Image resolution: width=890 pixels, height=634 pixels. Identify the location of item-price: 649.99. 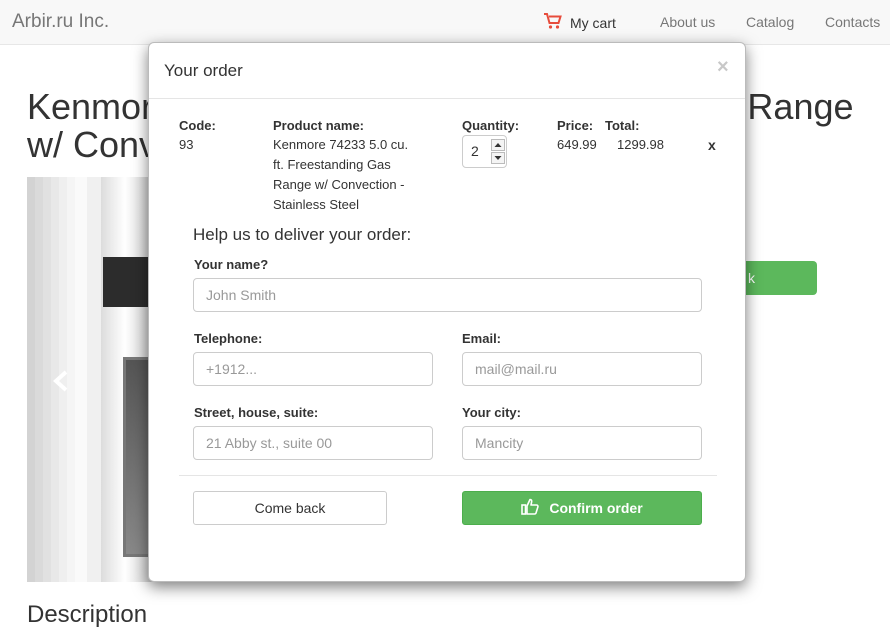
(577, 144).